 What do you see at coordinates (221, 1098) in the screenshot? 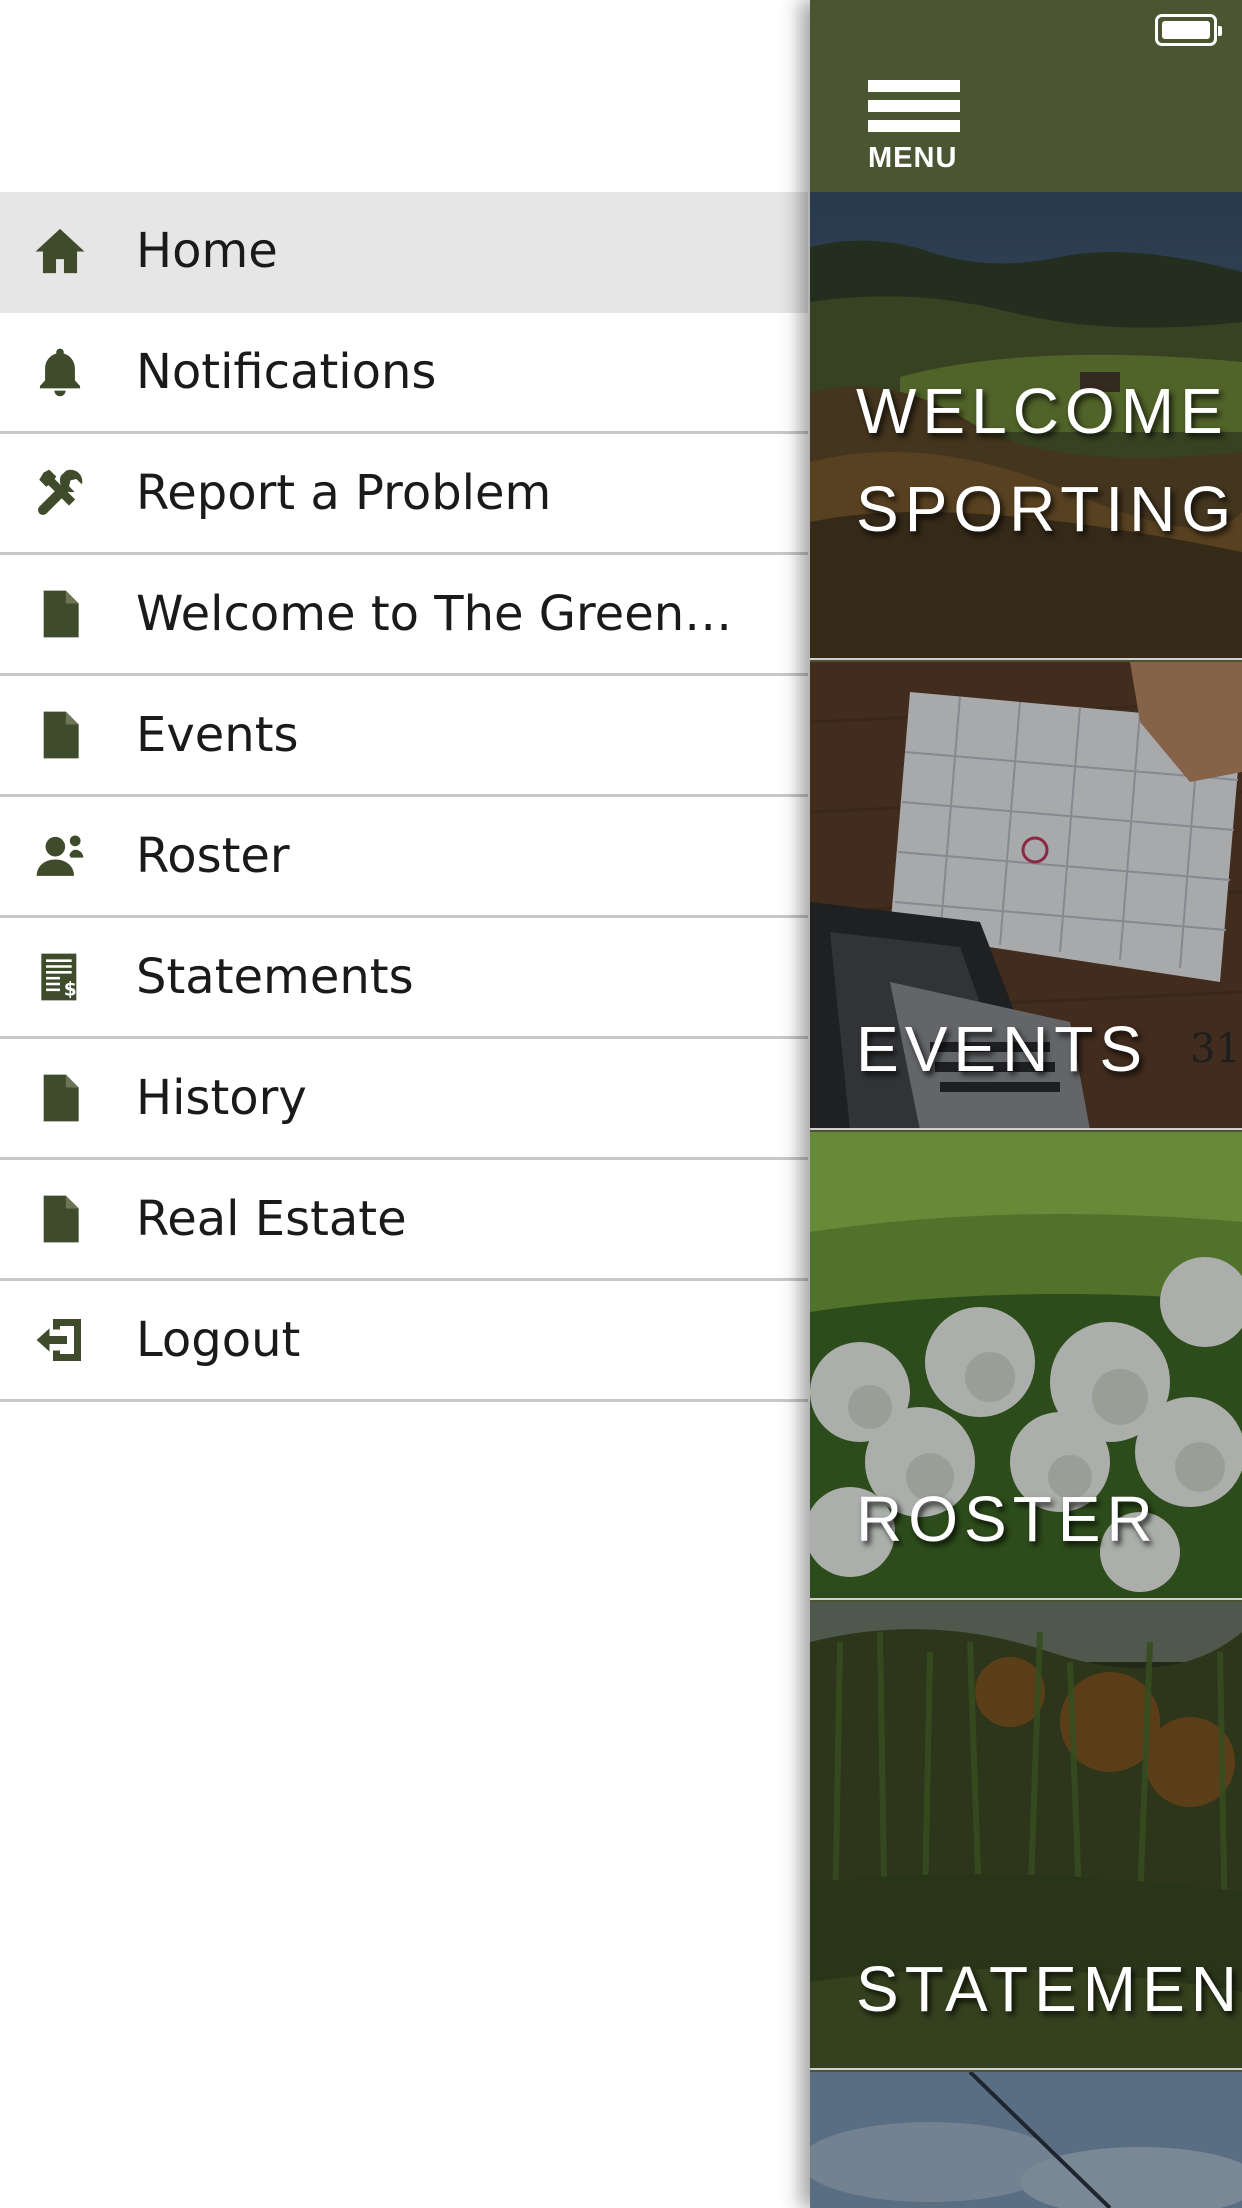
I see `drawer-item-label: History` at bounding box center [221, 1098].